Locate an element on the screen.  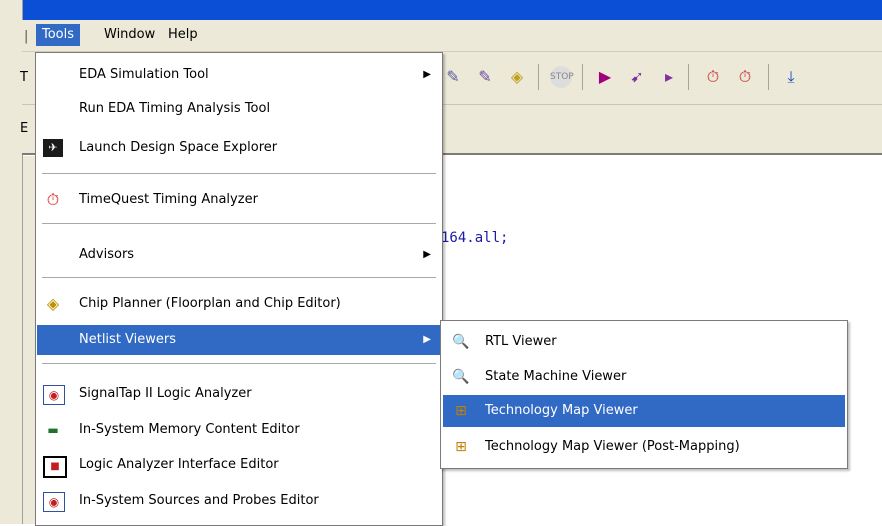
start-analysis-icon: ➹ is located at coordinates (637, 77).